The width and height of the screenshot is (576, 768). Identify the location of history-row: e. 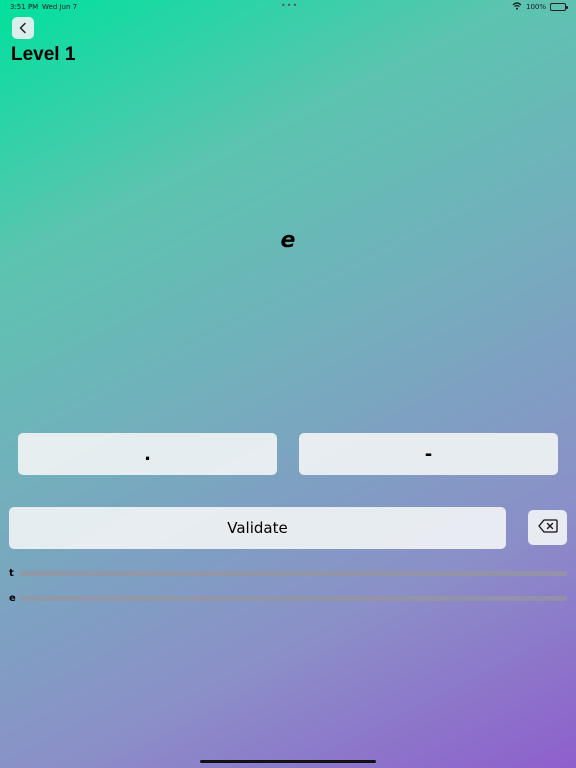
(288, 598).